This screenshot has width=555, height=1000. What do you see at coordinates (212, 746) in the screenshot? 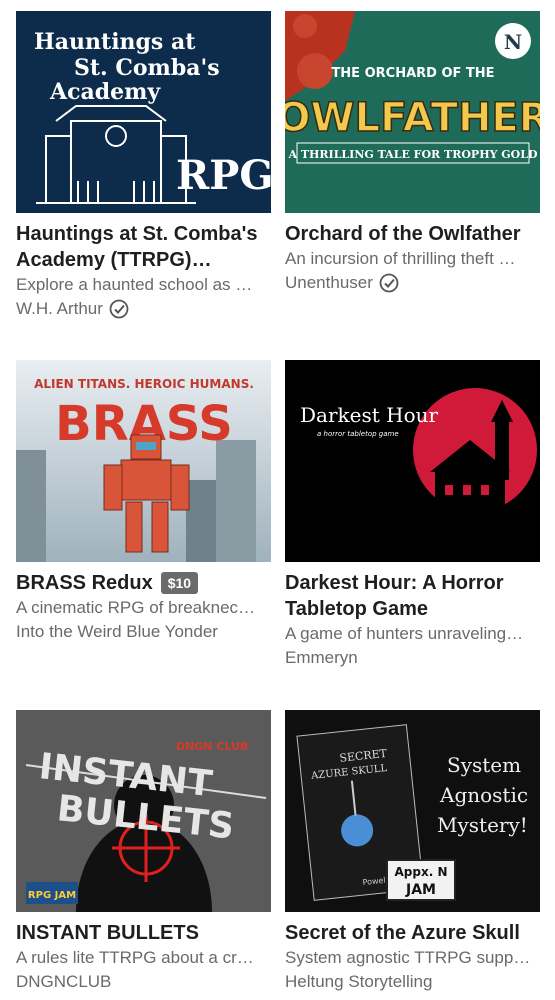
I see `cover-text: DNGN CLUB` at bounding box center [212, 746].